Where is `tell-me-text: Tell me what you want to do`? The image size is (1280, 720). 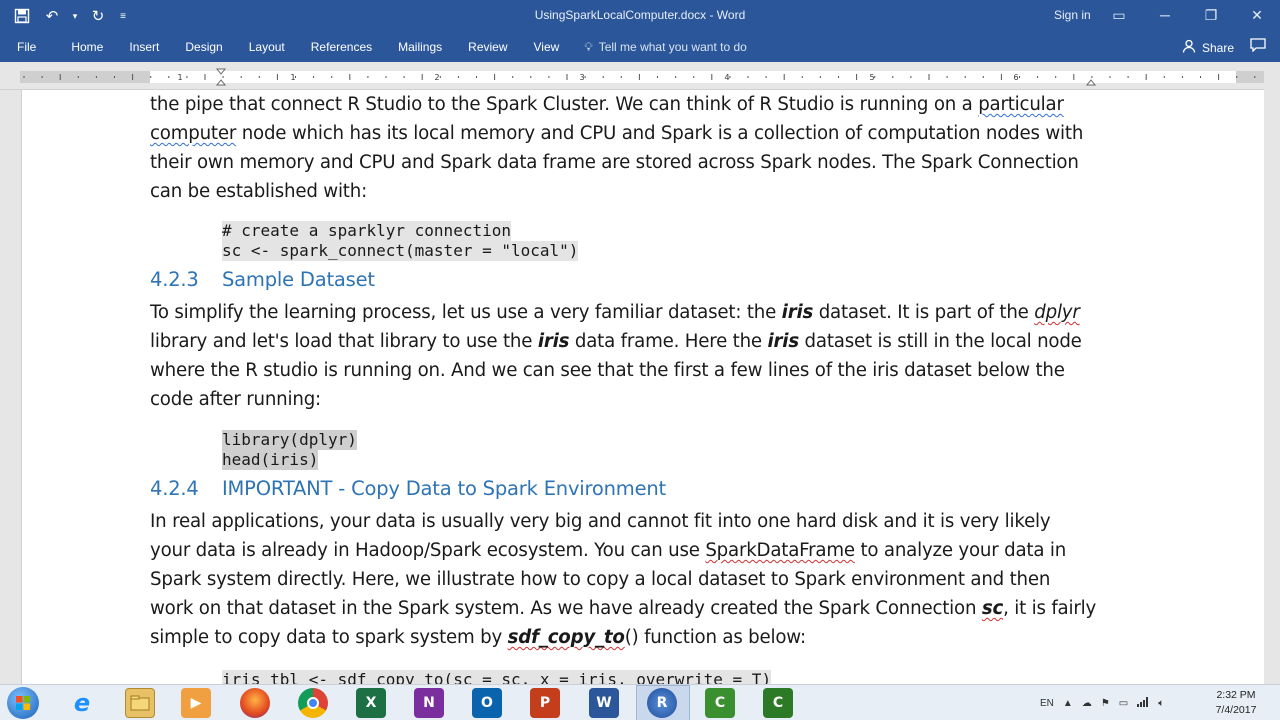 tell-me-text: Tell me what you want to do is located at coordinates (672, 47).